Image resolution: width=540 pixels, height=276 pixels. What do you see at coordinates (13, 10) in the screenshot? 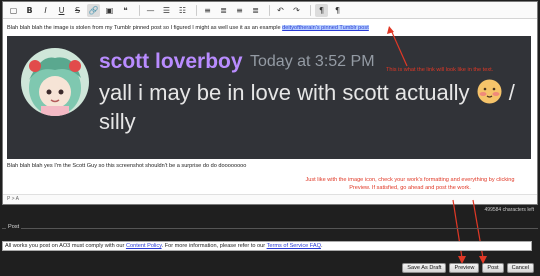
I see `source-code-icon: ▢` at bounding box center [13, 10].